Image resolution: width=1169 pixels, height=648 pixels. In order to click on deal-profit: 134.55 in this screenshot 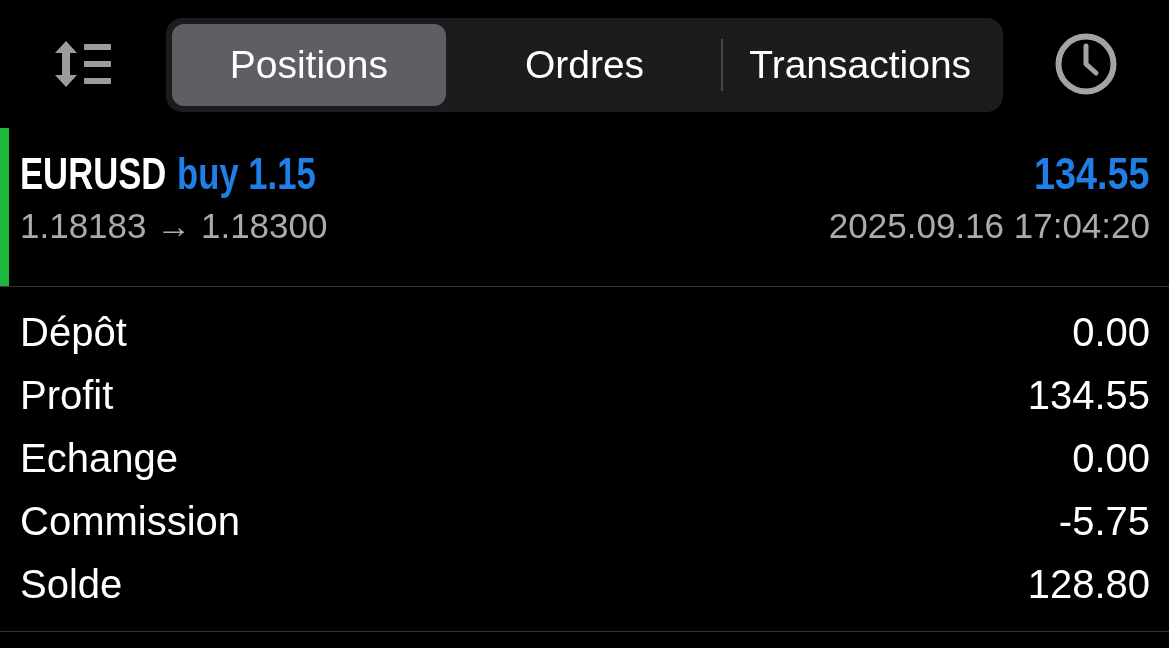, I will do `click(1092, 174)`.